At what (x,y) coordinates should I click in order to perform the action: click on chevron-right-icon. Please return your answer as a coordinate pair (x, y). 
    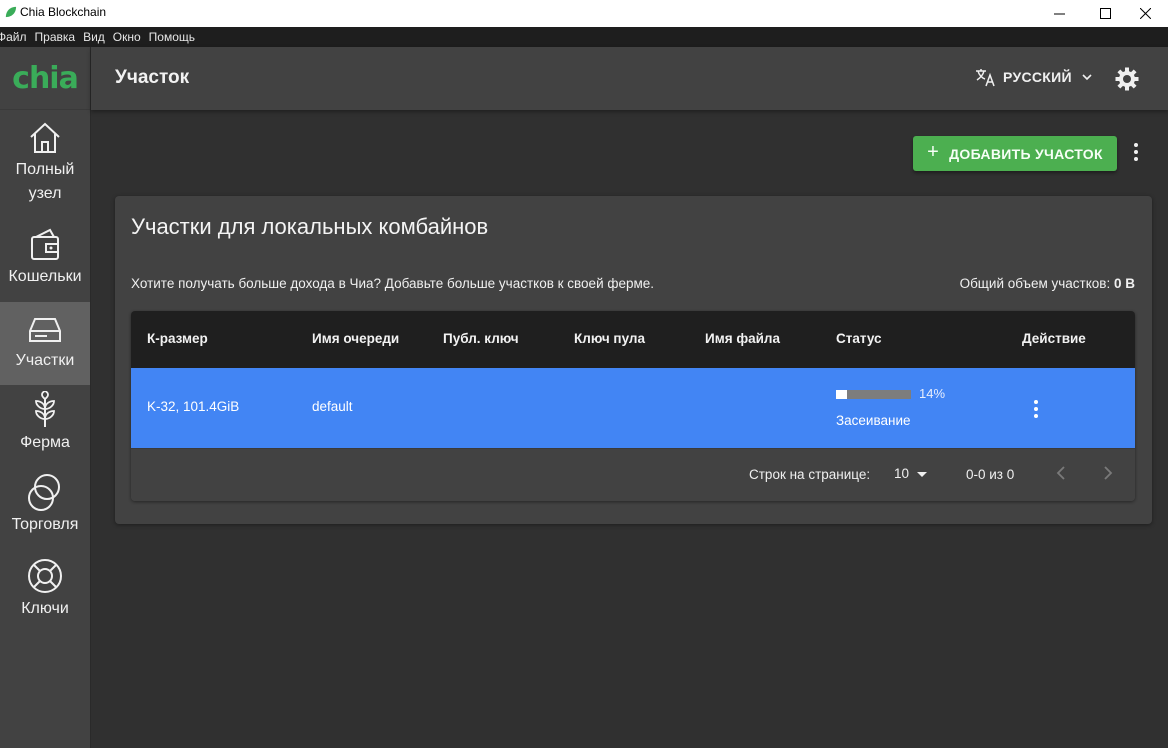
    Looking at the image, I should click on (1108, 473).